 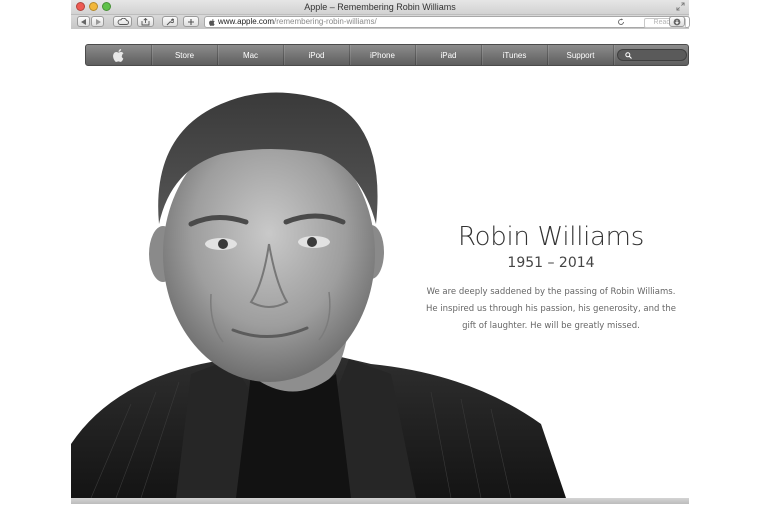 I want to click on share-icon, so click(x=145, y=21).